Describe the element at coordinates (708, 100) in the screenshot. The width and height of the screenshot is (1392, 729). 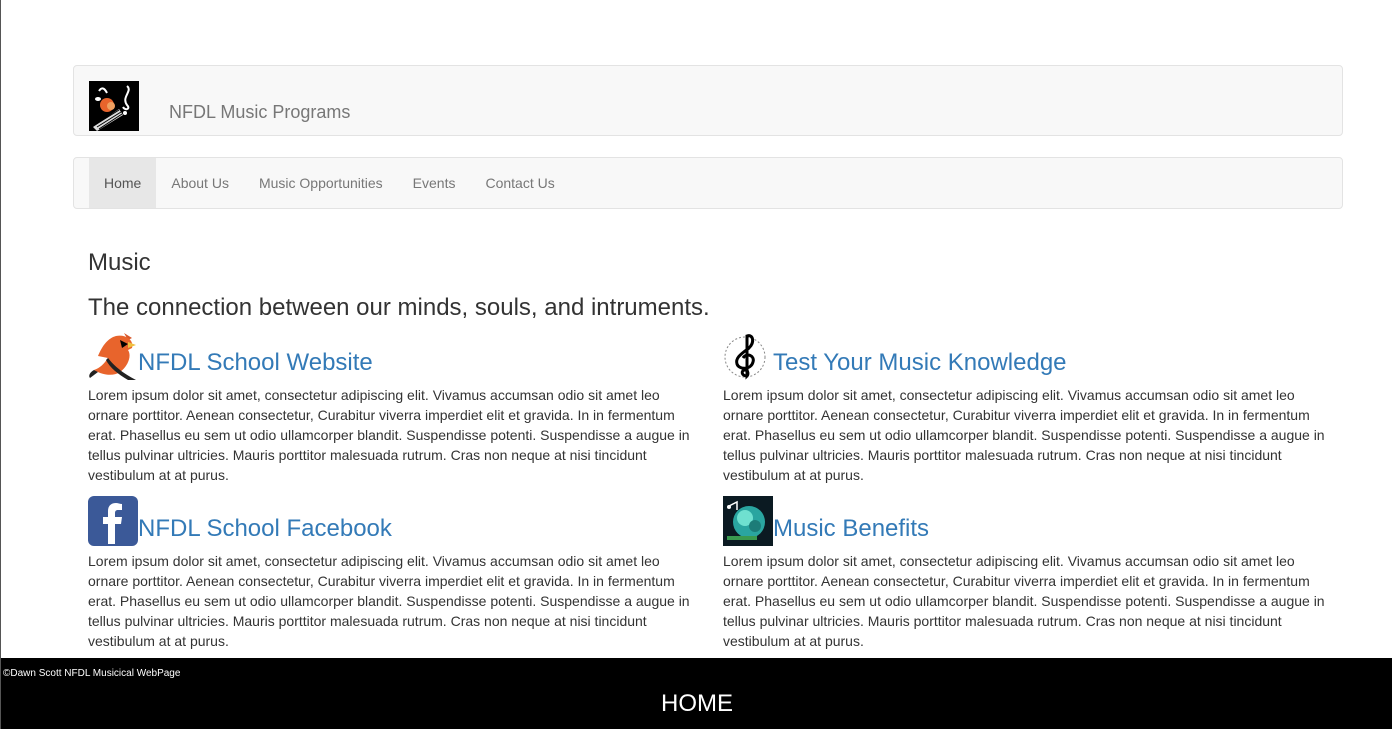
I see `brand-header: NFDL Music Programs` at that location.